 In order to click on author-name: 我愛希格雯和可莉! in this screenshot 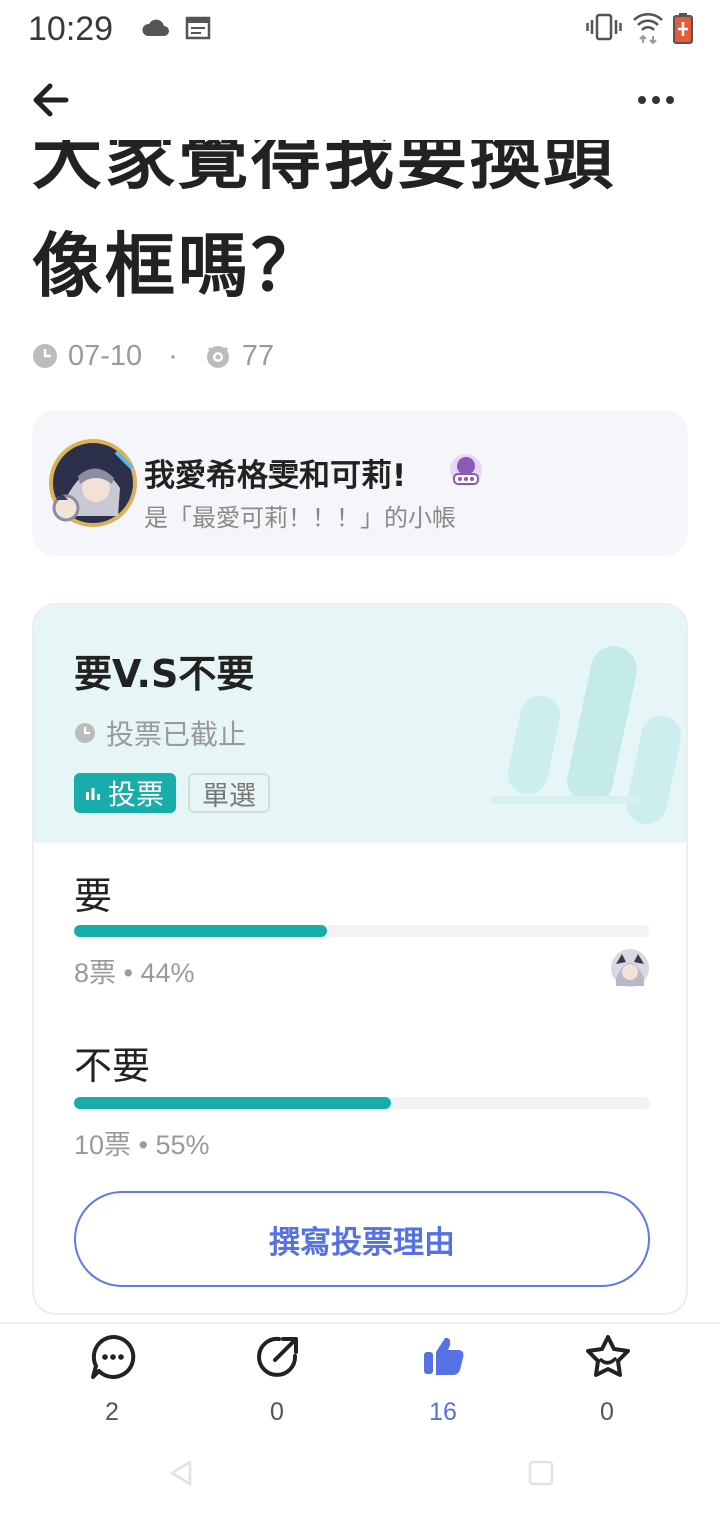, I will do `click(275, 476)`.